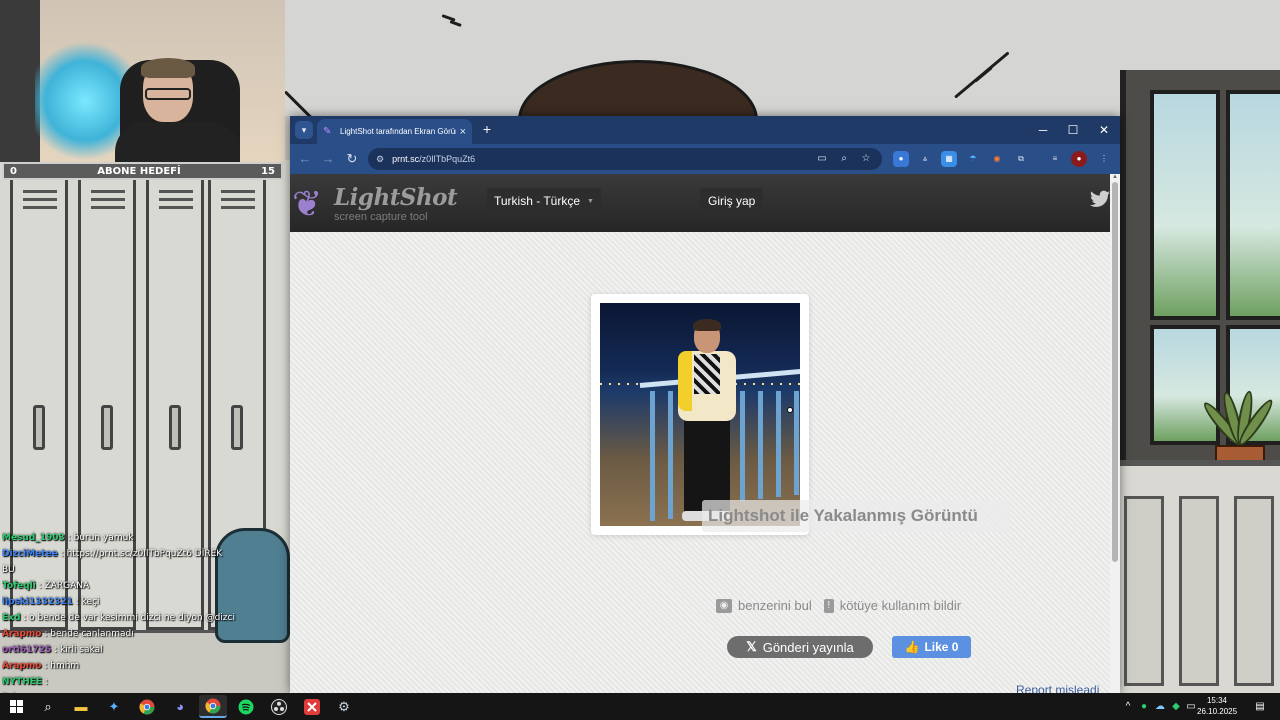  What do you see at coordinates (139, 171) in the screenshot?
I see `goal-label: ABONE HEDEFİ` at bounding box center [139, 171].